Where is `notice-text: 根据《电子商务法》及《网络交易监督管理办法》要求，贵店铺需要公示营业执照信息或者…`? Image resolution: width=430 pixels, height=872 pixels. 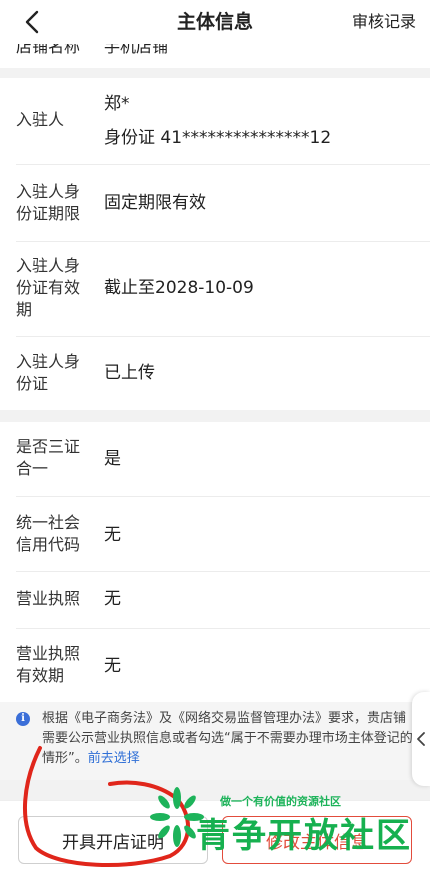 notice-text: 根据《电子商务法》及《网络交易监督管理办法》要求，贵店铺需要公示营业执照信息或者… is located at coordinates (230, 739).